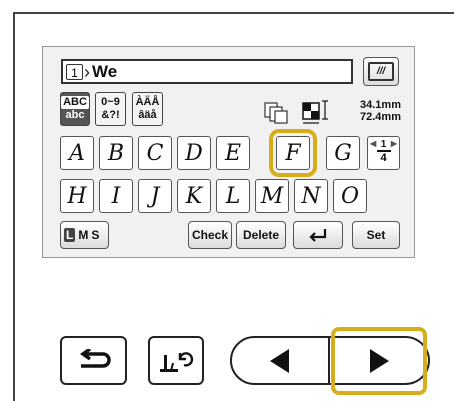 The image size is (454, 401). Describe the element at coordinates (74, 71) in the screenshot. I see `slot-number: 1` at that location.